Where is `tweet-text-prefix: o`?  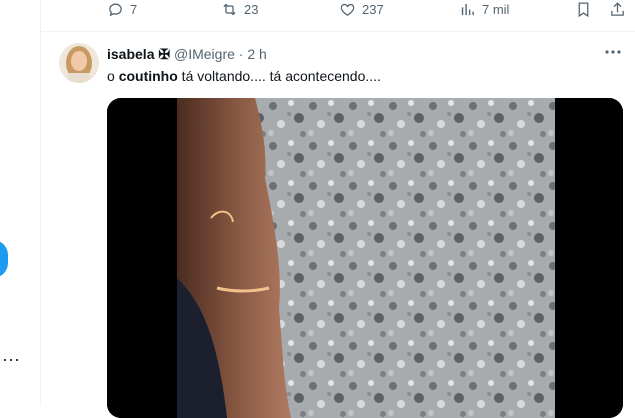
tweet-text-prefix: o is located at coordinates (113, 76).